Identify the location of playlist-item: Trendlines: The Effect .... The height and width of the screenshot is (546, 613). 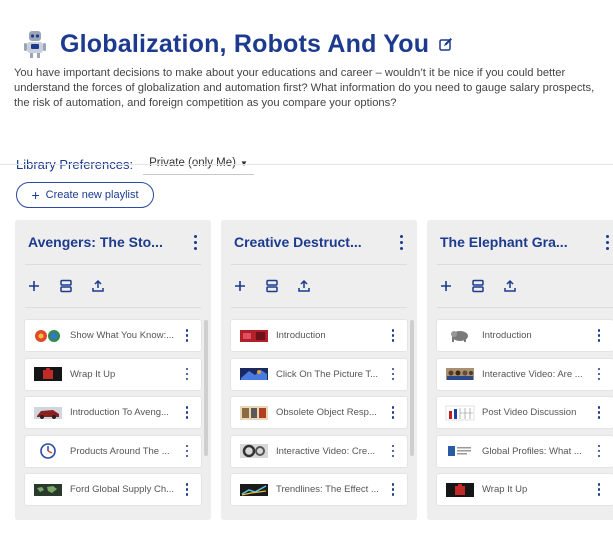
(319, 489).